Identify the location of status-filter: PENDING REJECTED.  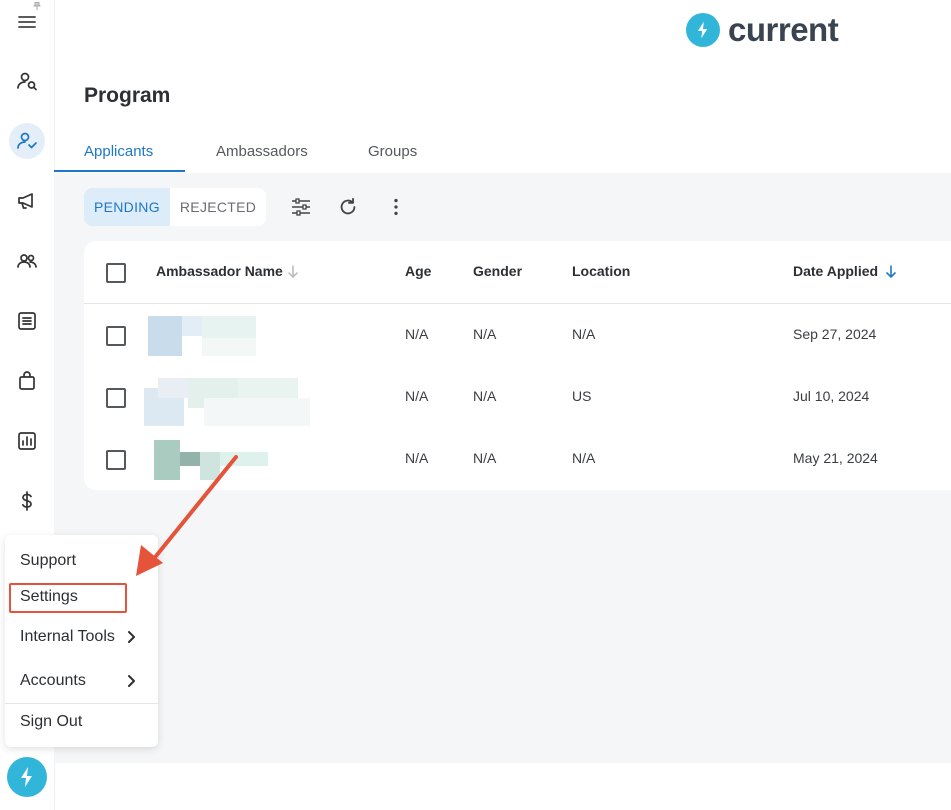
(175, 207).